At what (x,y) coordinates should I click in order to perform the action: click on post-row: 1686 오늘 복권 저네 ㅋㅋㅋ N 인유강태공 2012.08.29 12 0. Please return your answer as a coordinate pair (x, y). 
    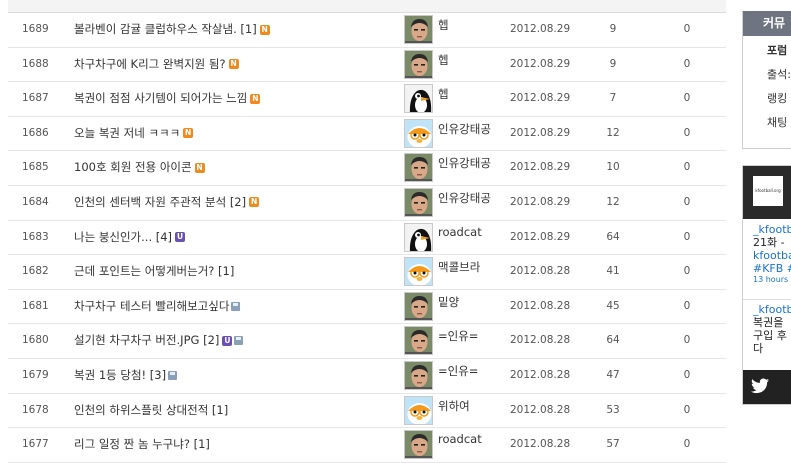
    Looking at the image, I should click on (367, 134).